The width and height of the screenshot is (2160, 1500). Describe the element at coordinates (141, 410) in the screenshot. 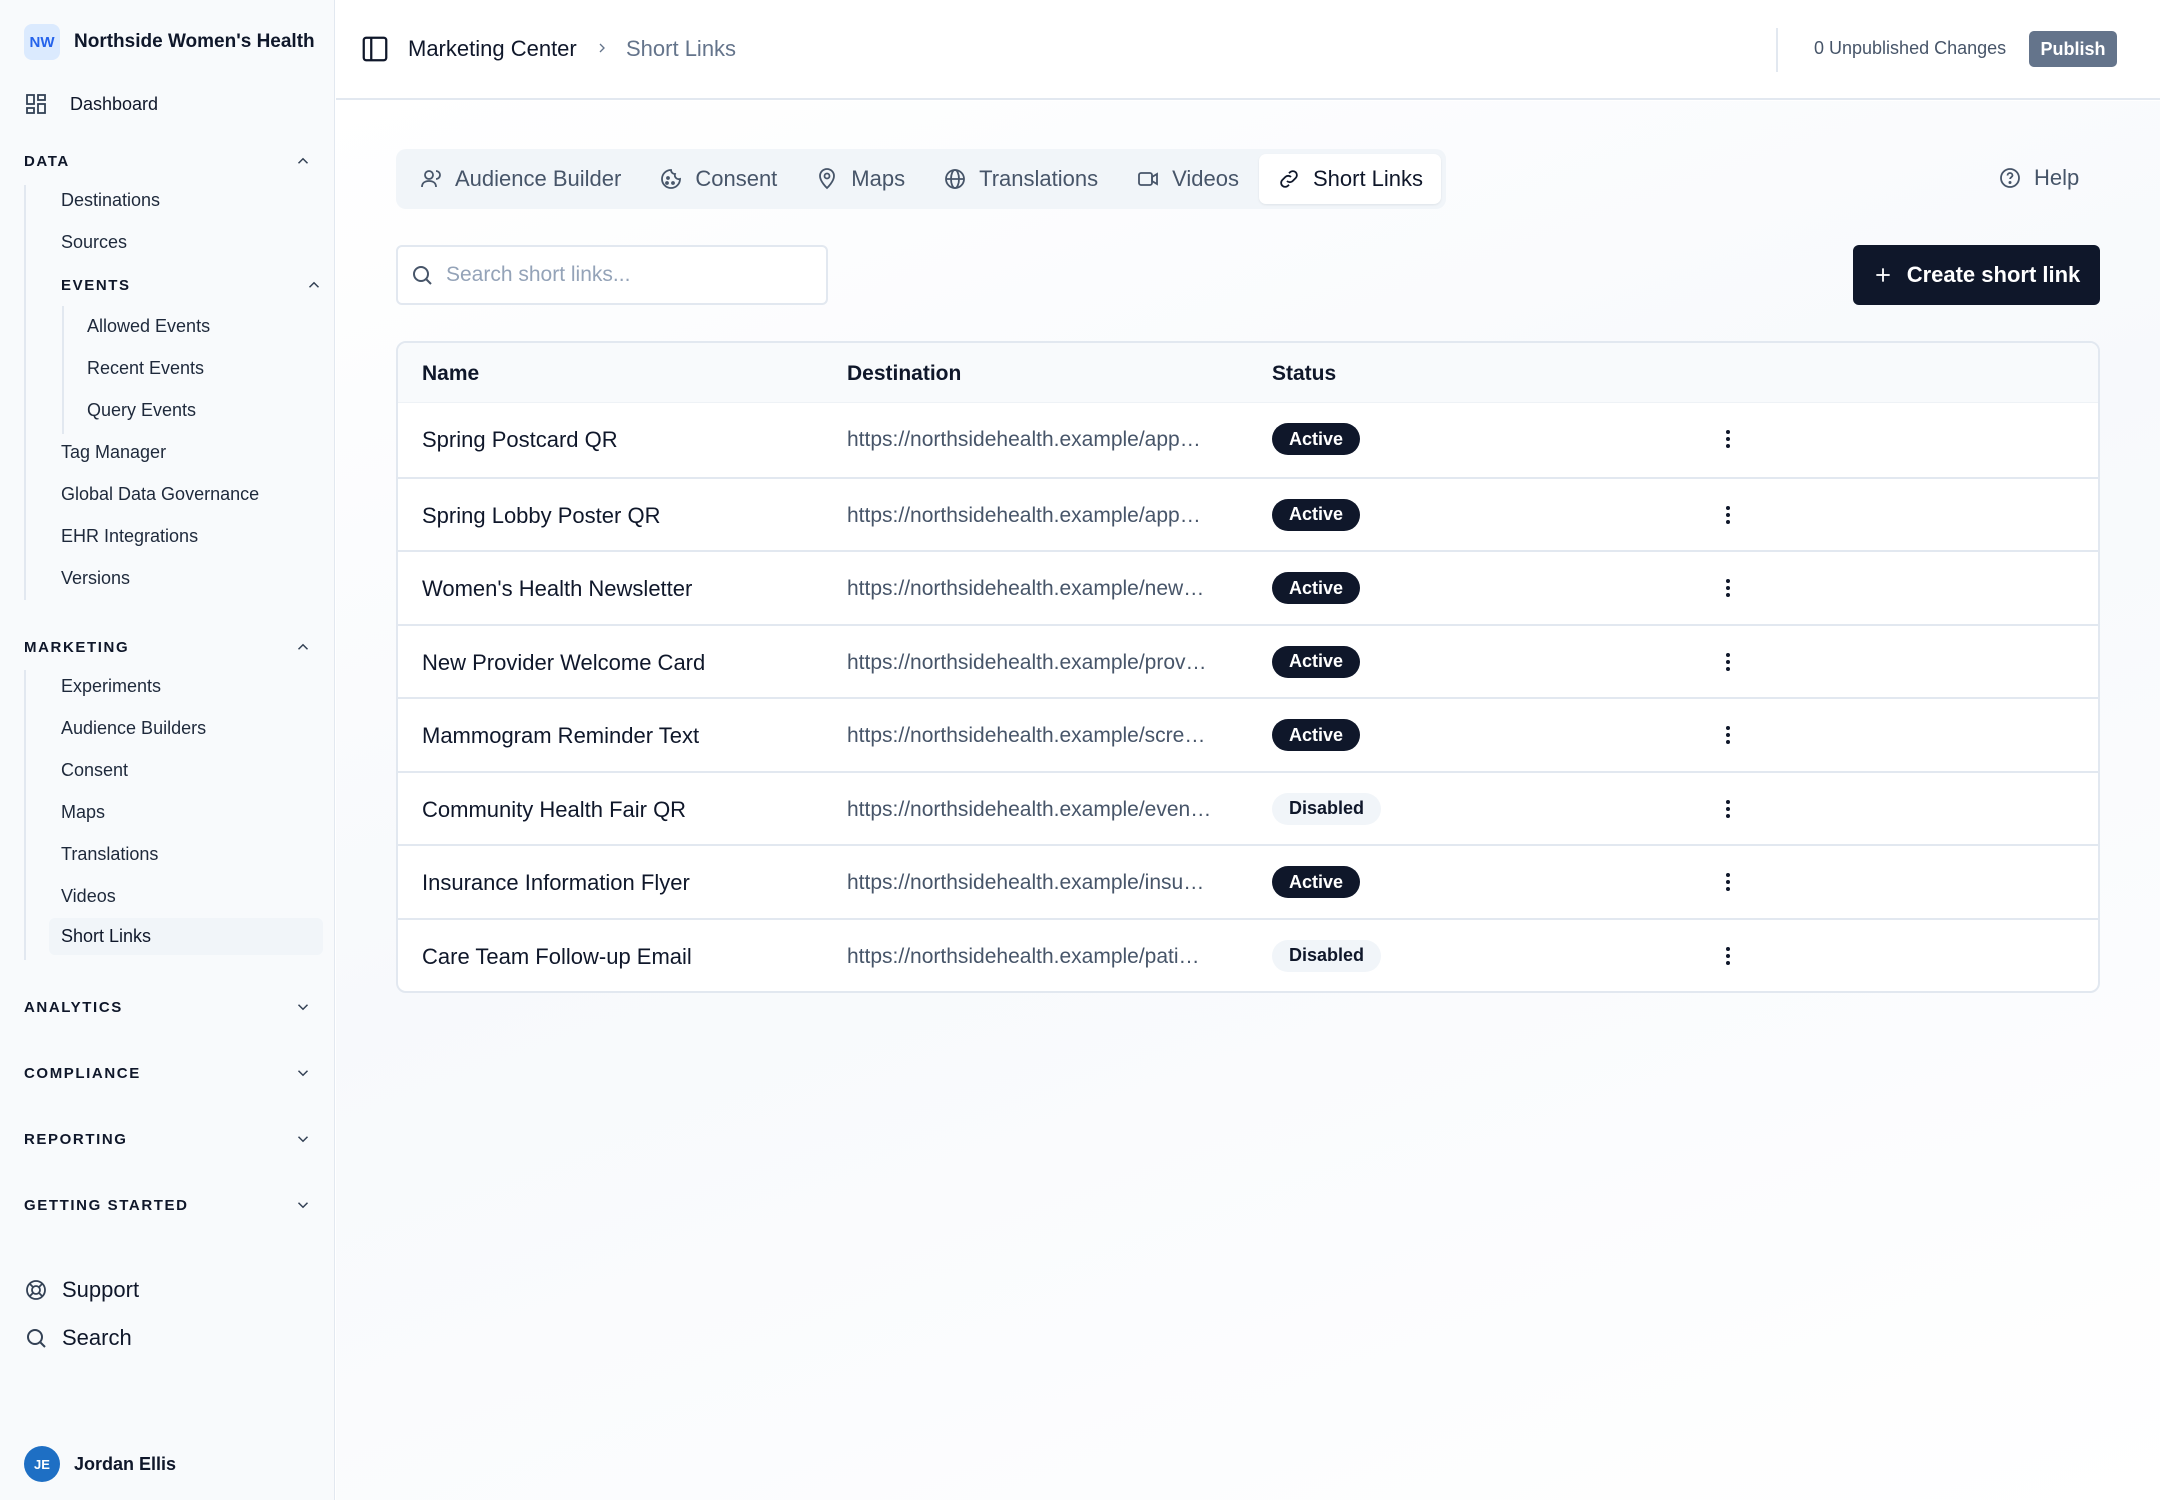

I see `sidebar-item-query-events: Query Events` at that location.